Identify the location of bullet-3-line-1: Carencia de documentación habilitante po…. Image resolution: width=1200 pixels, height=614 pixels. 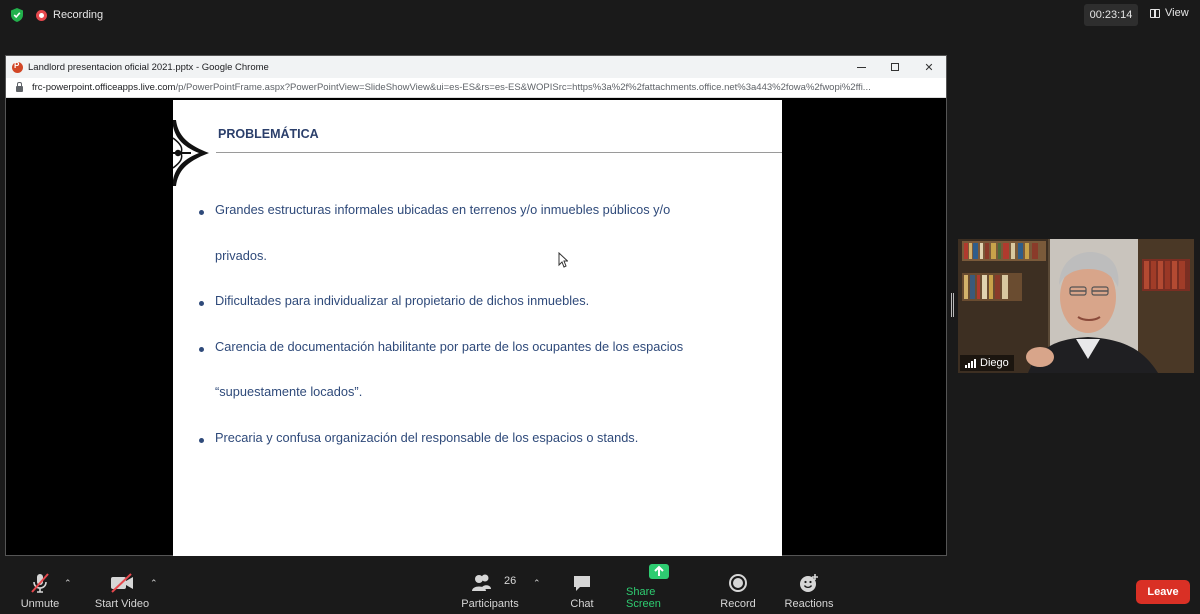
(449, 346).